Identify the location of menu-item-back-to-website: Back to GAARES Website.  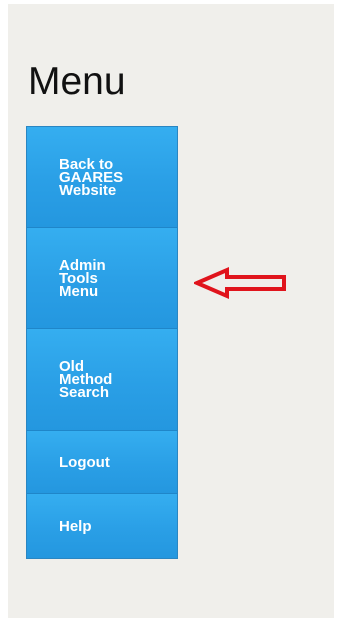
(102, 177).